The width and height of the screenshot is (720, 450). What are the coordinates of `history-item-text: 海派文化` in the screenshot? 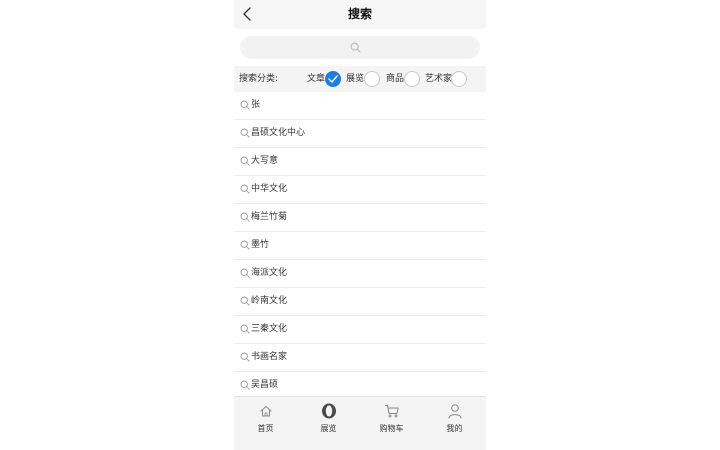 It's located at (269, 273).